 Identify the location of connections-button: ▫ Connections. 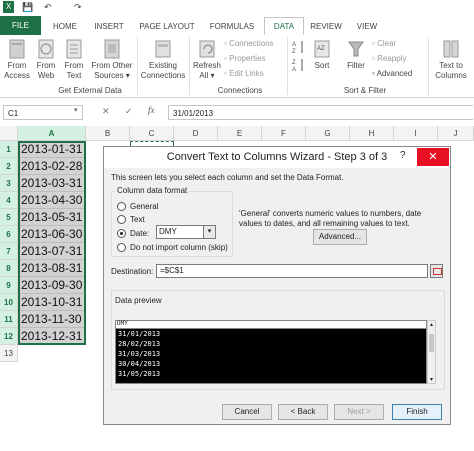
(249, 43).